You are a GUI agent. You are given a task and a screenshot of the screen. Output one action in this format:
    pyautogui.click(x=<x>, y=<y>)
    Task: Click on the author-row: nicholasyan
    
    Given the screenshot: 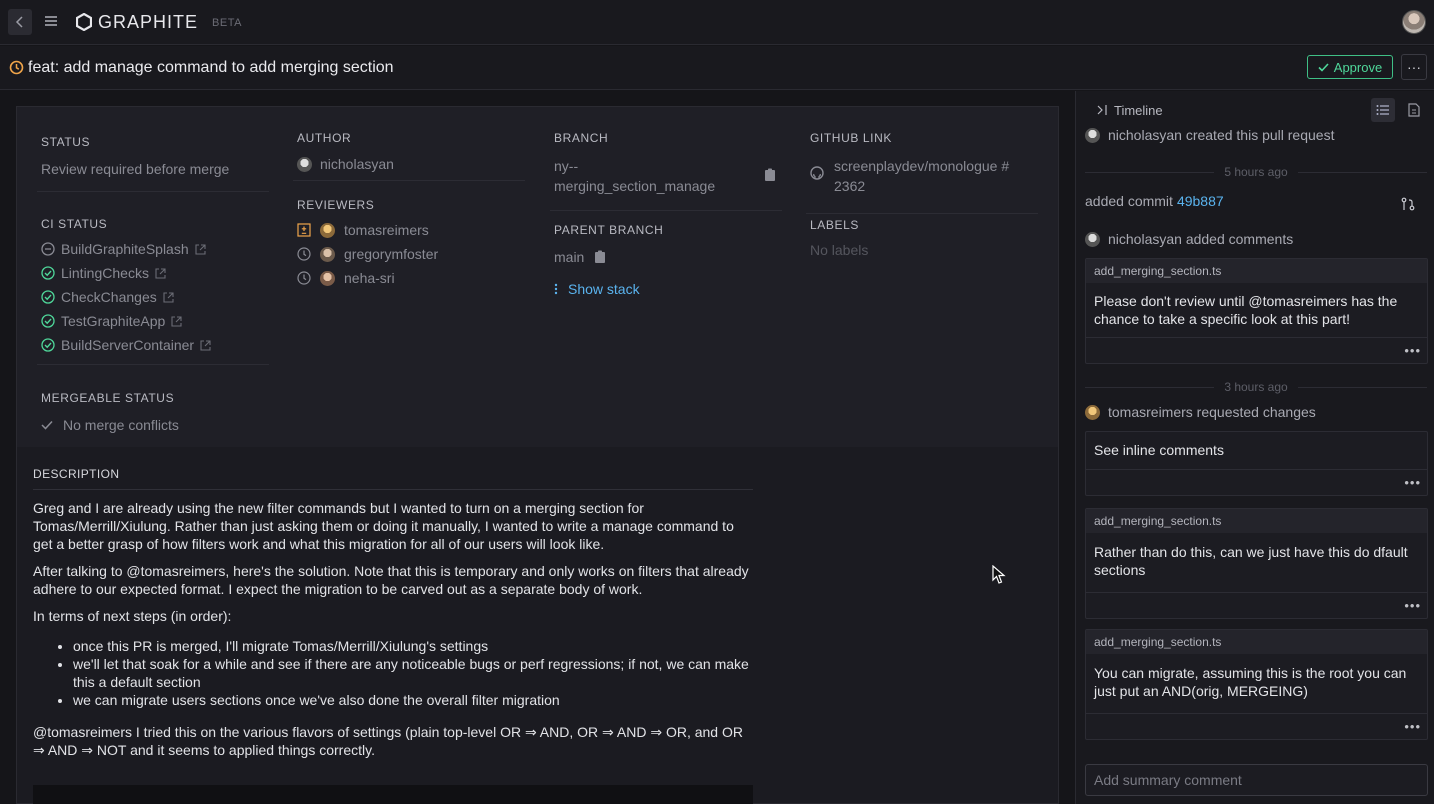 What is the action you would take?
    pyautogui.click(x=413, y=164)
    